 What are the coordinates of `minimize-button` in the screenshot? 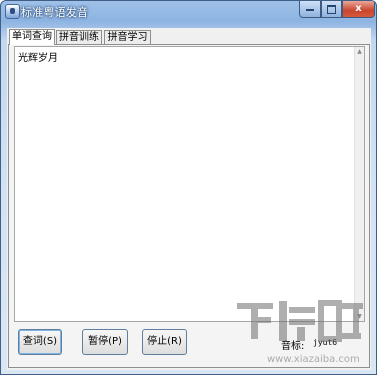 It's located at (310, 9).